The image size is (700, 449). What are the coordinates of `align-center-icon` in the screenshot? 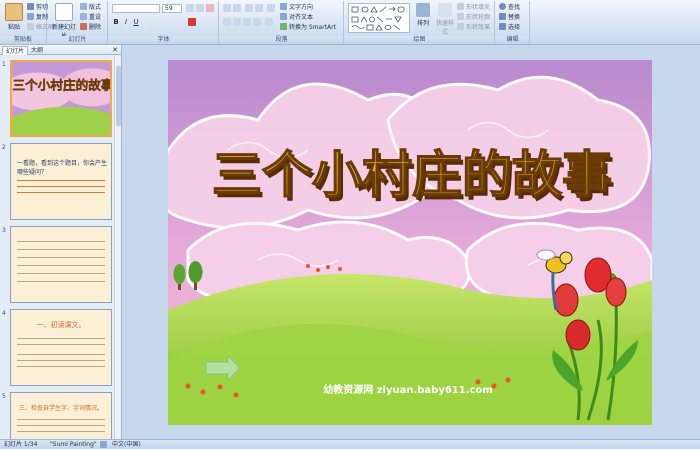 It's located at (237, 22).